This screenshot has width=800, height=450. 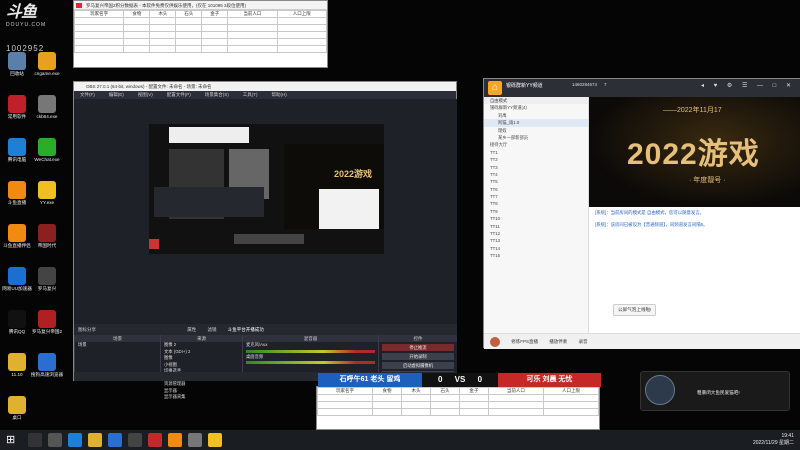 I want to click on desktop-icon: 常用软件, so click(x=17, y=107).